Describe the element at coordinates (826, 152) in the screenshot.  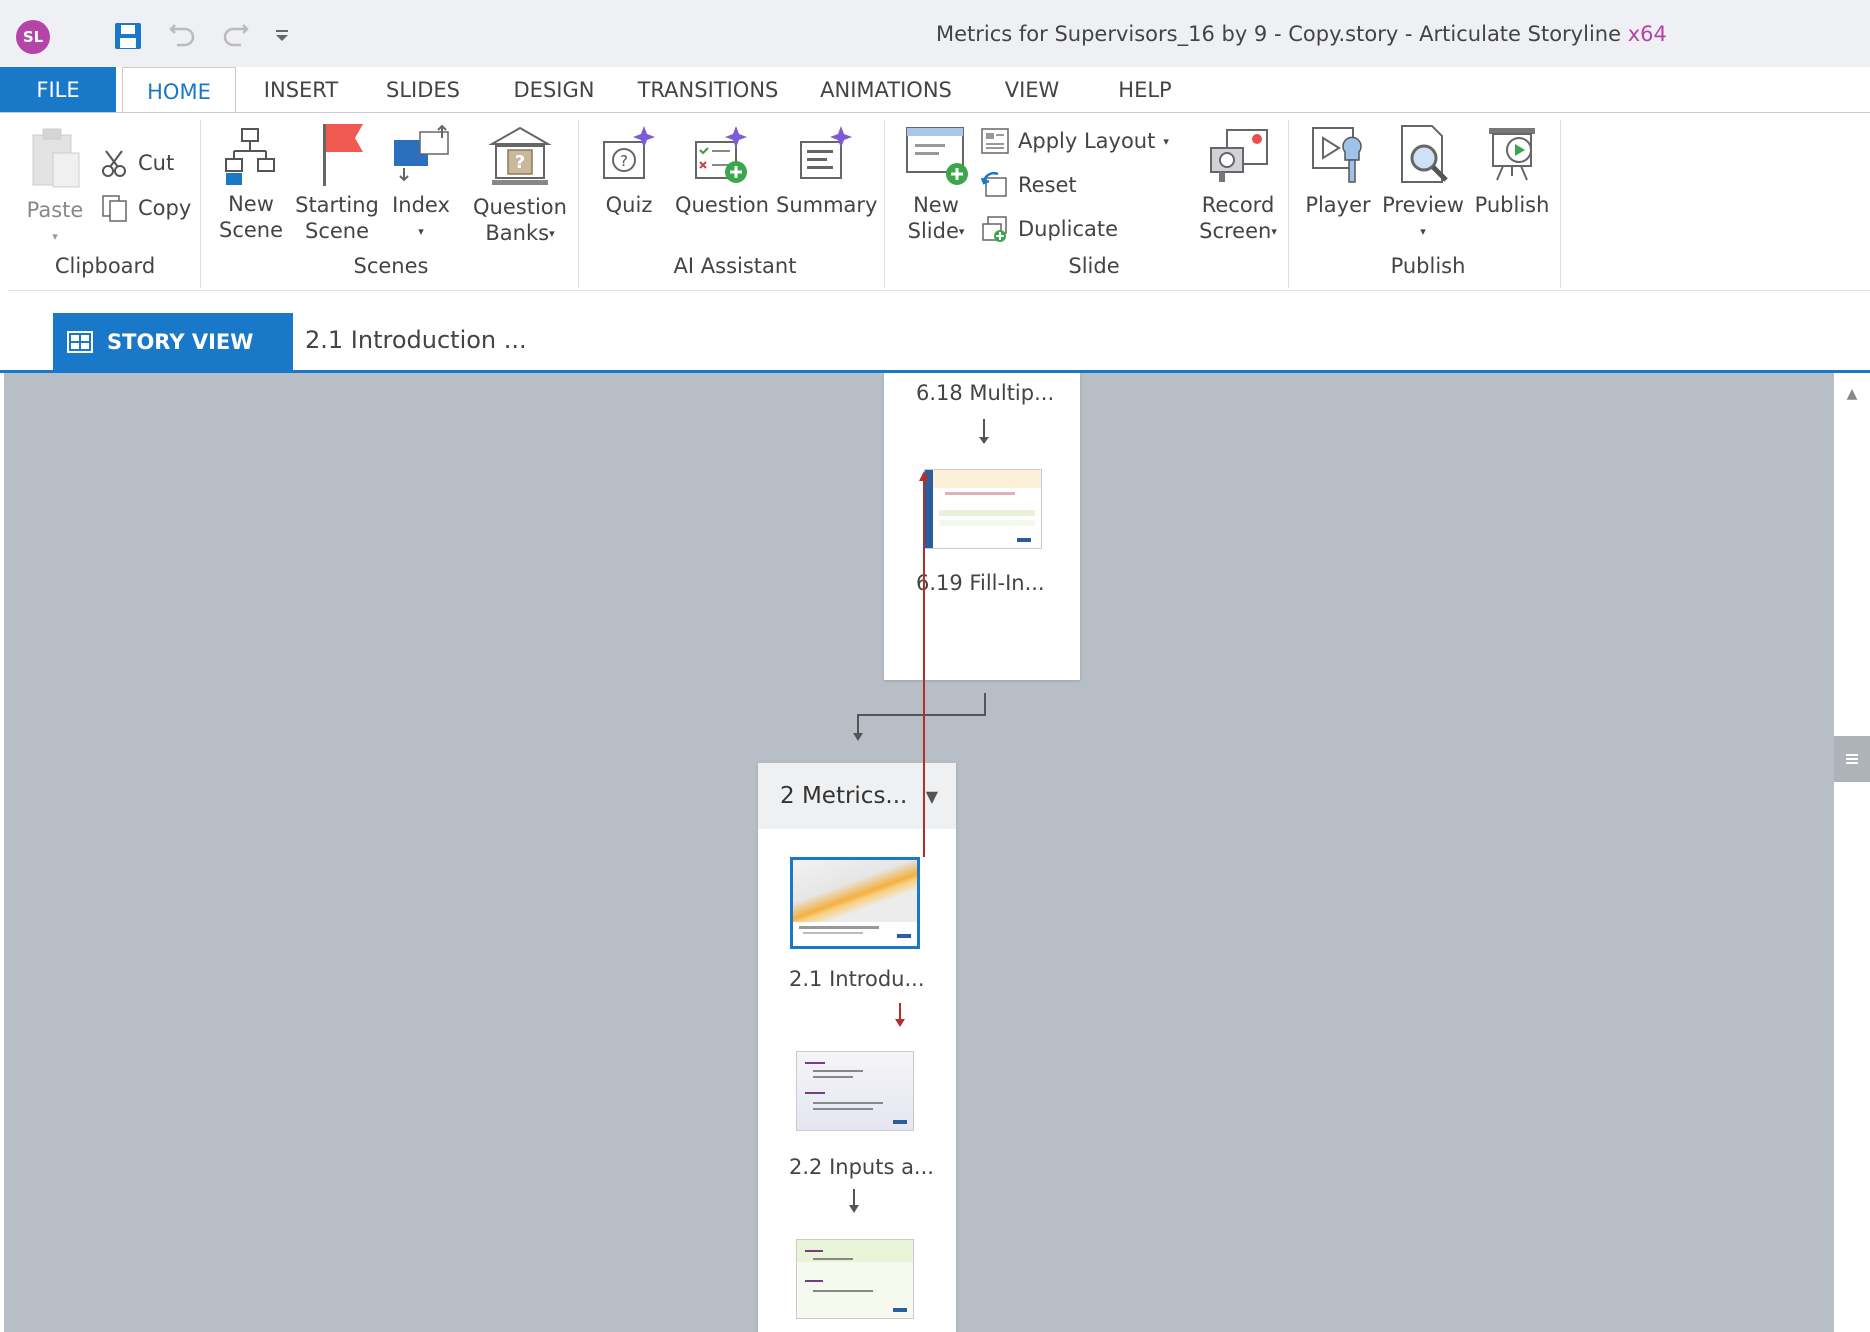
I see `summary-ai-icon` at that location.